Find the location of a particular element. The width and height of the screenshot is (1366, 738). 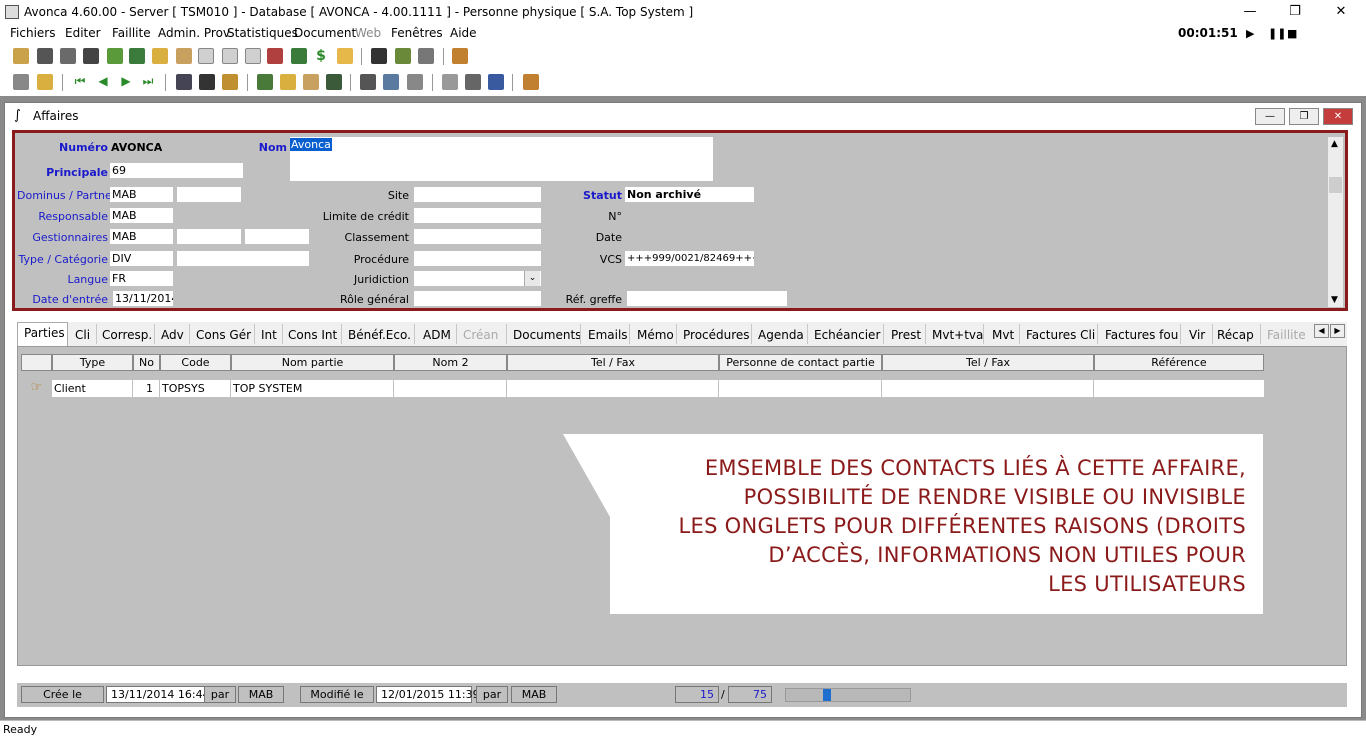

grid-header-type: Type is located at coordinates (92, 362).